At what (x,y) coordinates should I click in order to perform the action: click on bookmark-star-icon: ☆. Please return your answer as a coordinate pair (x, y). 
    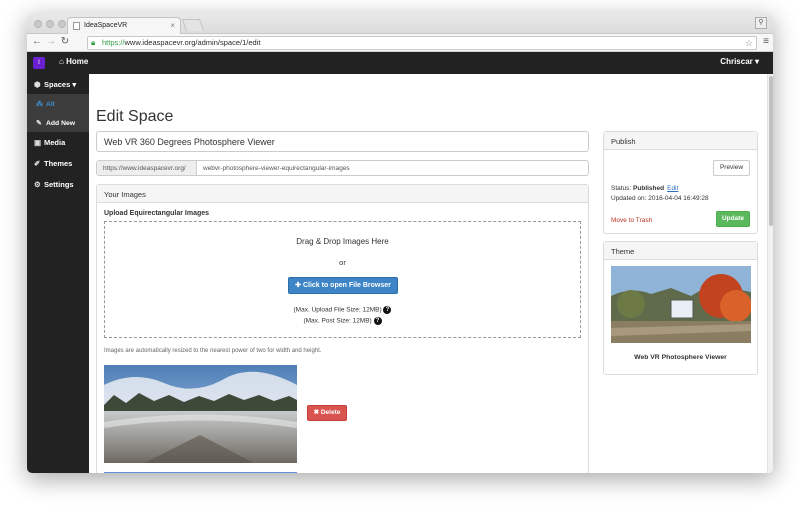
    Looking at the image, I should click on (749, 43).